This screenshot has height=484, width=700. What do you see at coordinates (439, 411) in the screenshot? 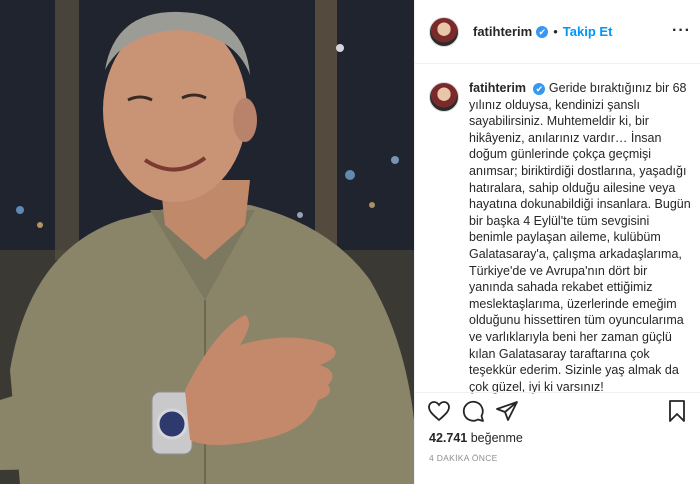
I see `heart-icon` at bounding box center [439, 411].